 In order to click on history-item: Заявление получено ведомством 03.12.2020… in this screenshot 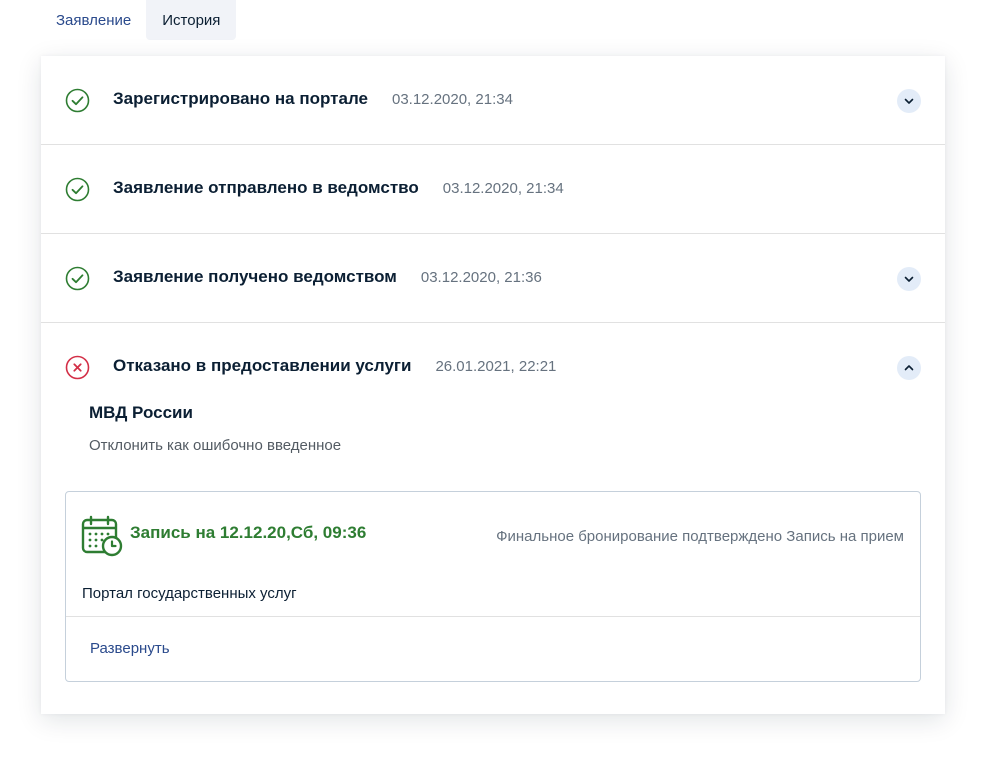, I will do `click(493, 278)`.